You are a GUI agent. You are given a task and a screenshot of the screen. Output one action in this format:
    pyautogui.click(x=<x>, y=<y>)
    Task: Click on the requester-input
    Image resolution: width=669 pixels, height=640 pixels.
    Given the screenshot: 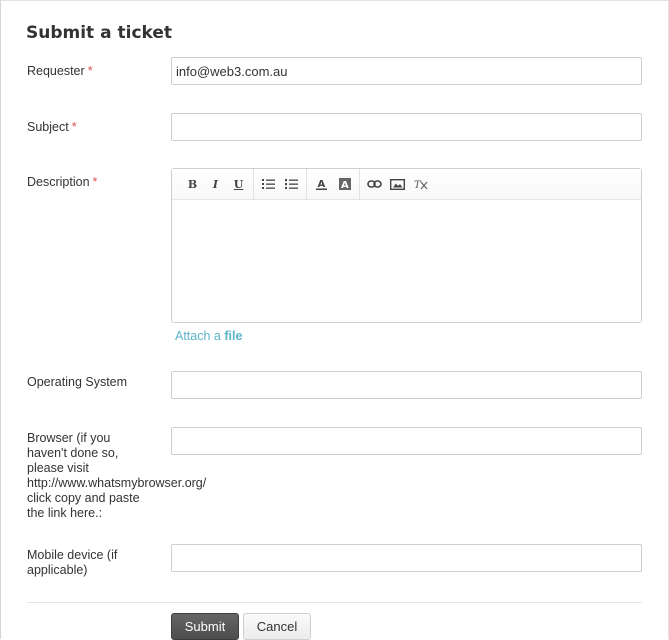 What is the action you would take?
    pyautogui.click(x=406, y=71)
    